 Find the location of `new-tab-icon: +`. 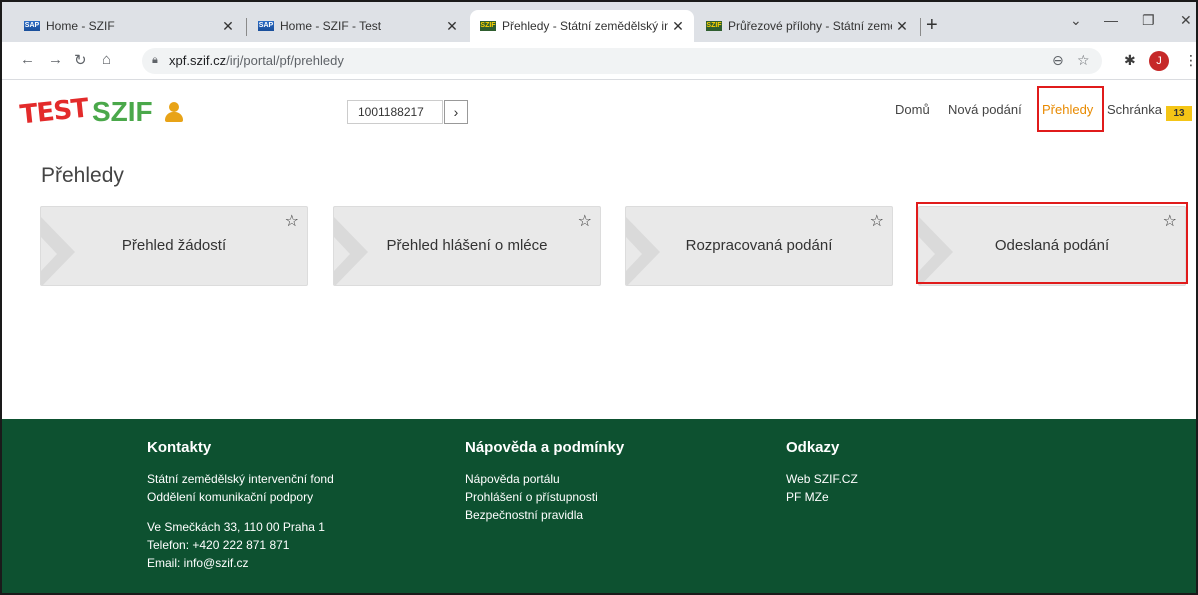

new-tab-icon: + is located at coordinates (932, 25).